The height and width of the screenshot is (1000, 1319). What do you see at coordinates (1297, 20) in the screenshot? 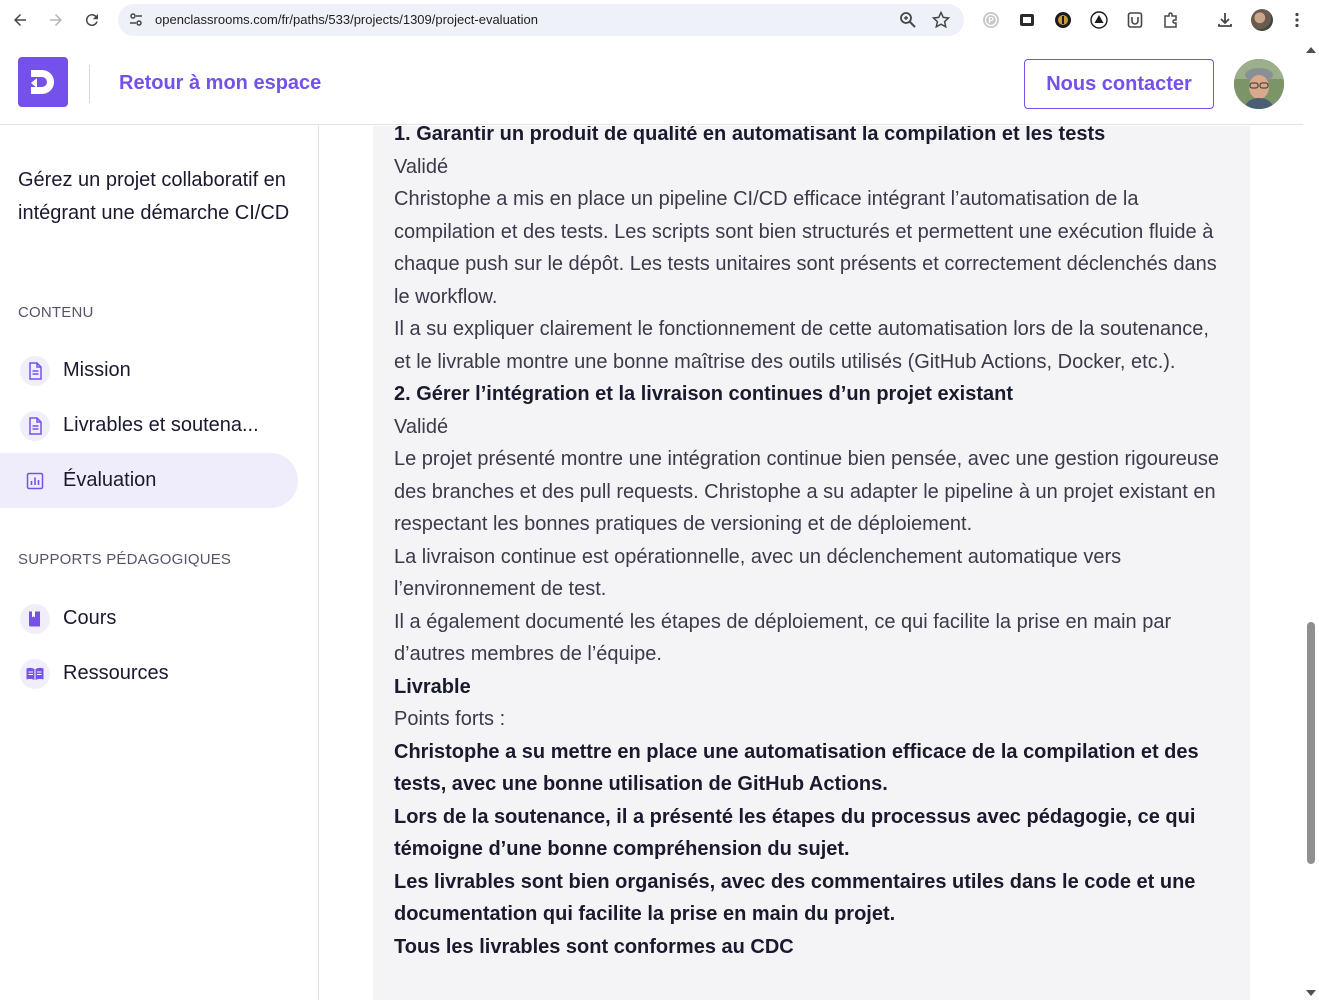
I see `browser-menu-icon` at bounding box center [1297, 20].